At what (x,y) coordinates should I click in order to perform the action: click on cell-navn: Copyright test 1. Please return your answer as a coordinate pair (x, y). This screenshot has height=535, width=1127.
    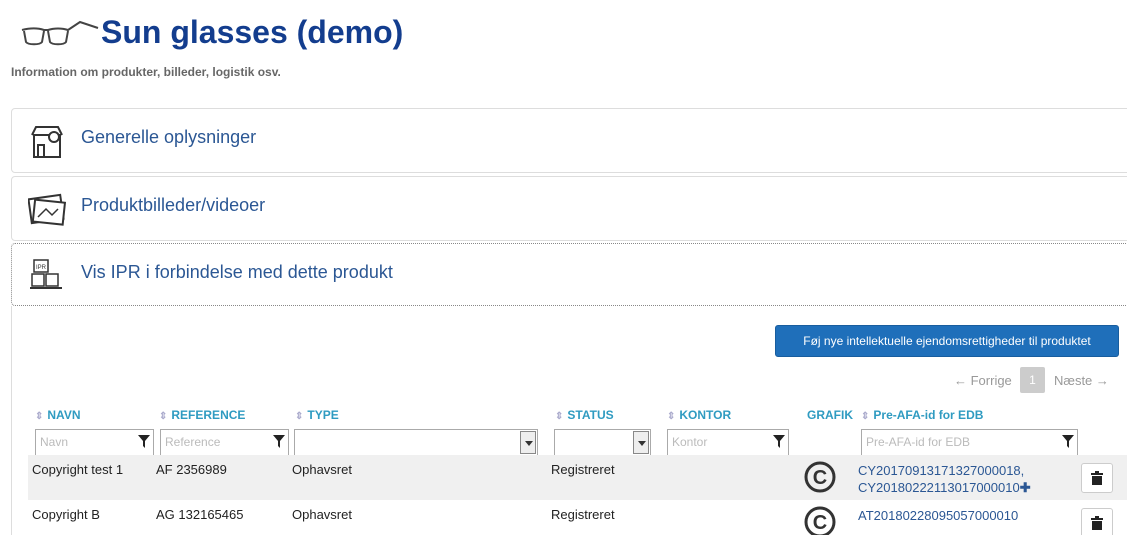
    Looking at the image, I should click on (78, 469).